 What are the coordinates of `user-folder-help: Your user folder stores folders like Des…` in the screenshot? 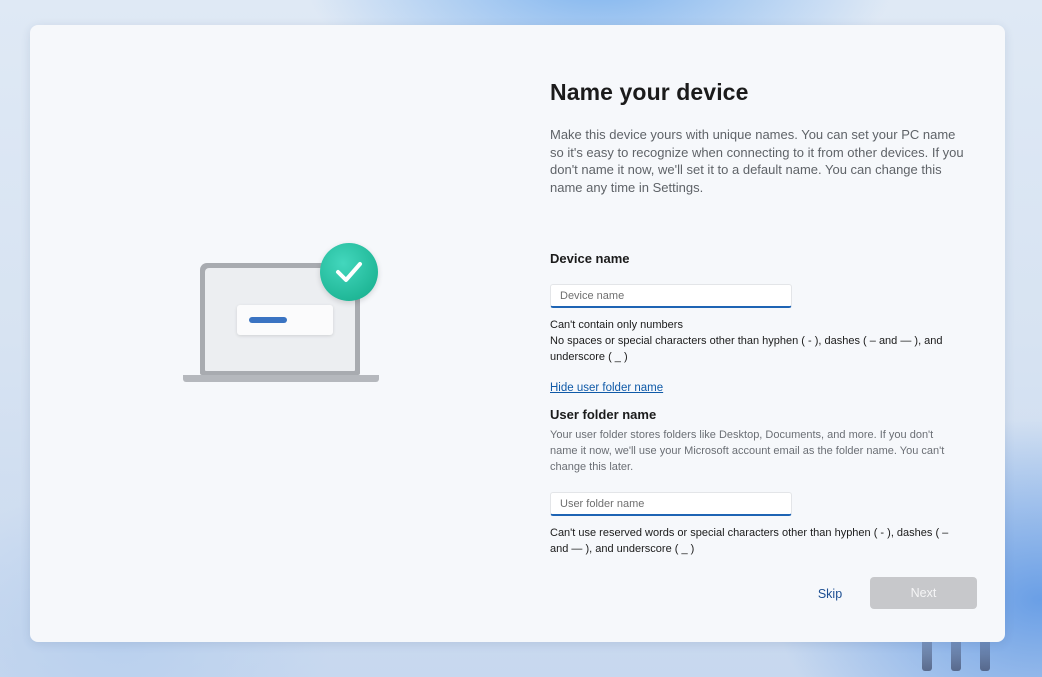 It's located at (747, 451).